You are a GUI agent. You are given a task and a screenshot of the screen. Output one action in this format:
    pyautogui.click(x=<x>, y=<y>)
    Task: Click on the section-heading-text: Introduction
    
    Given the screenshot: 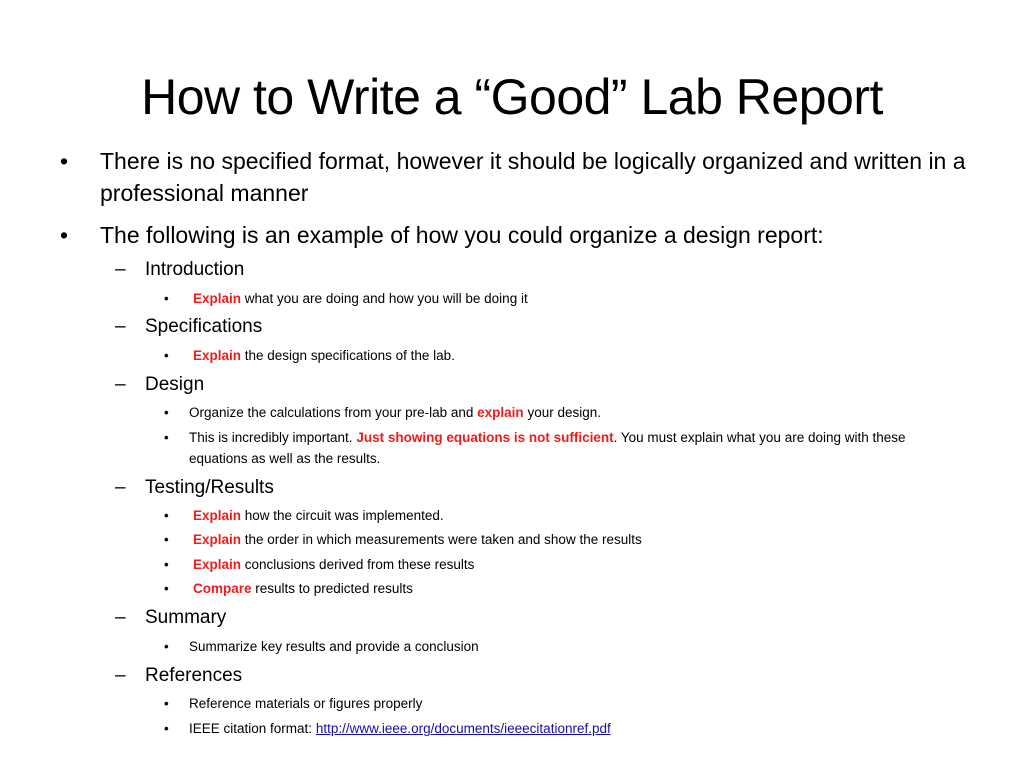 What is the action you would take?
    pyautogui.click(x=195, y=269)
    